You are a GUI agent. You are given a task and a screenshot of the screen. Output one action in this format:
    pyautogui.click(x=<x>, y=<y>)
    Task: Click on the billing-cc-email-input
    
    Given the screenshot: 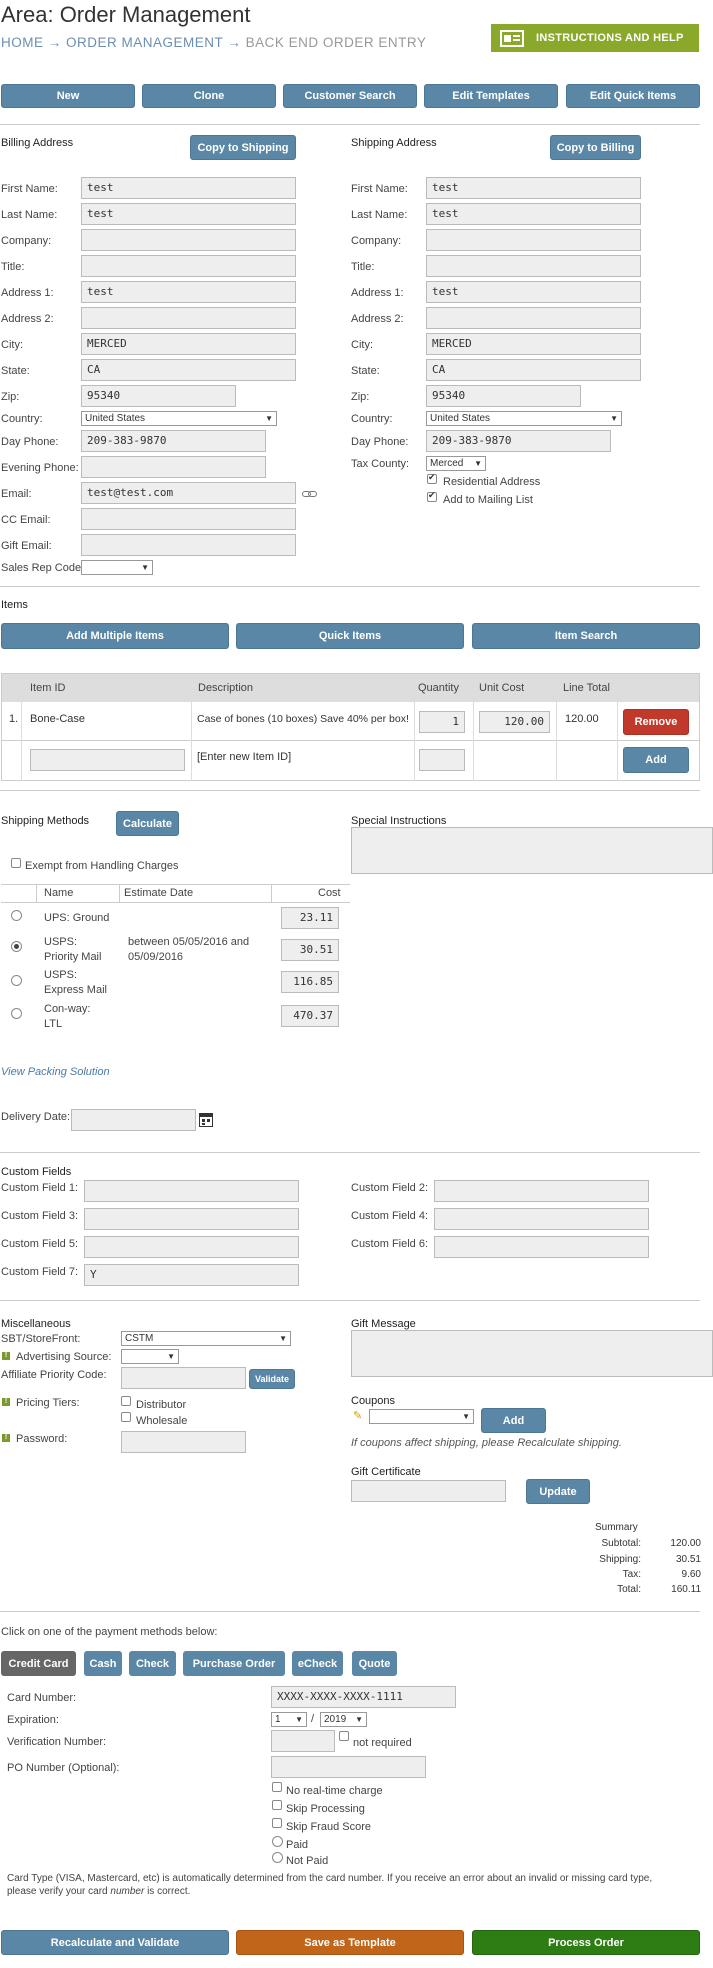 What is the action you would take?
    pyautogui.click(x=188, y=519)
    